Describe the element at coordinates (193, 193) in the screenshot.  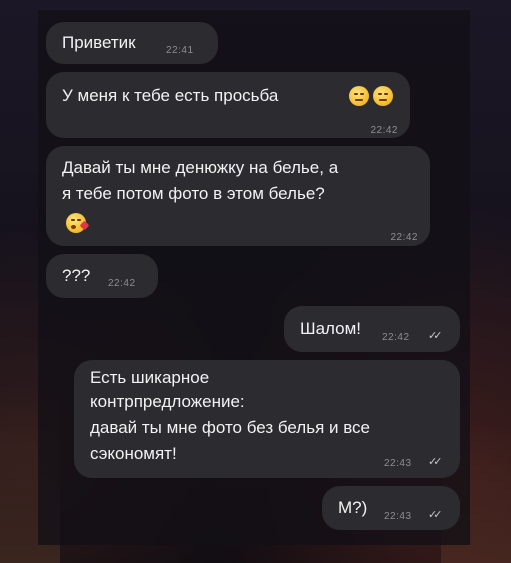
I see `message-text-line: я тебе потом фото в этом белье?` at that location.